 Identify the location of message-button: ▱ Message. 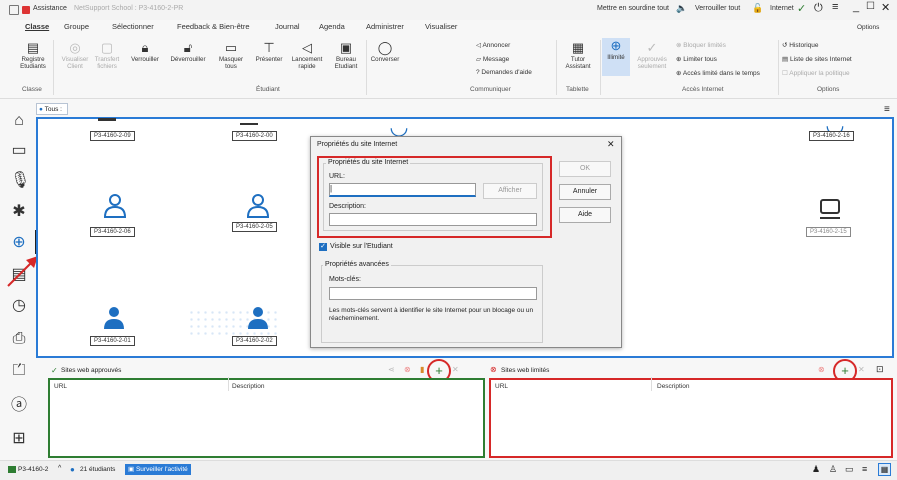
(492, 59).